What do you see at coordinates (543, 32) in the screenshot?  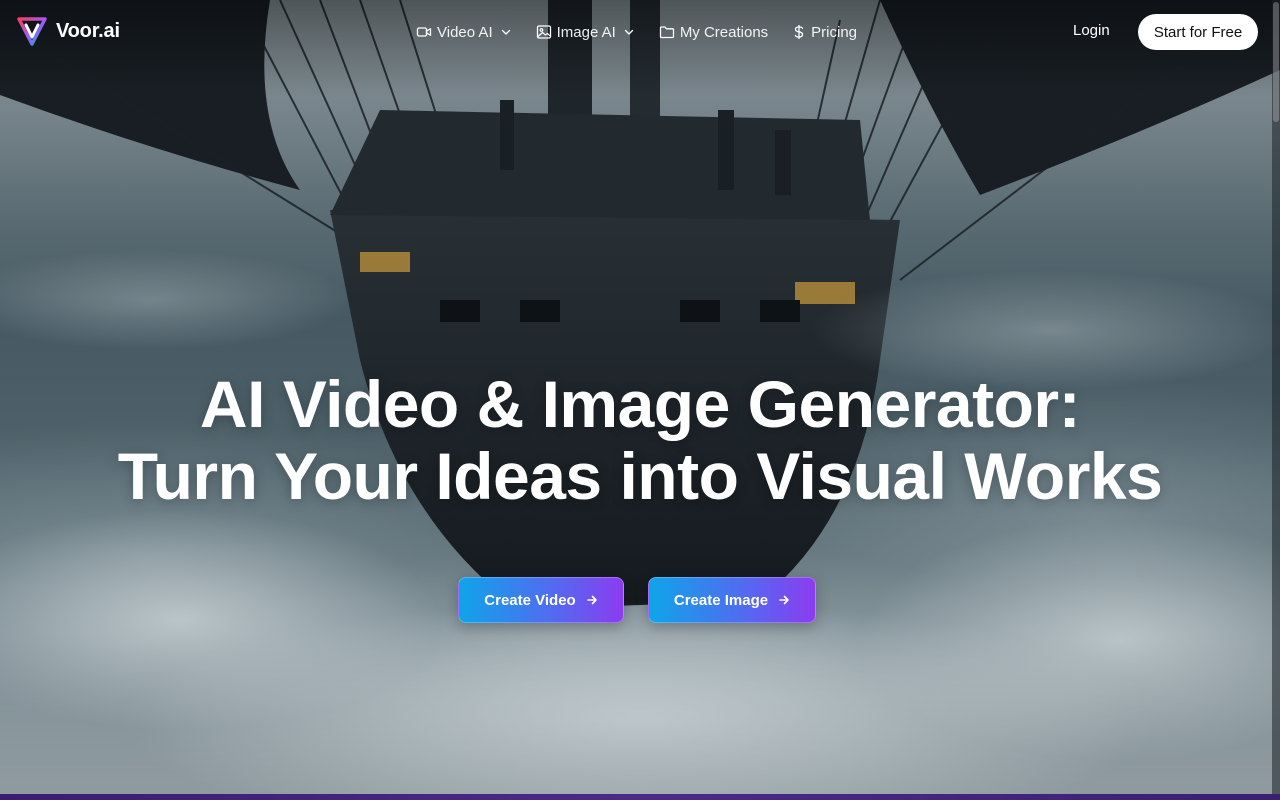 I see `image-icon` at bounding box center [543, 32].